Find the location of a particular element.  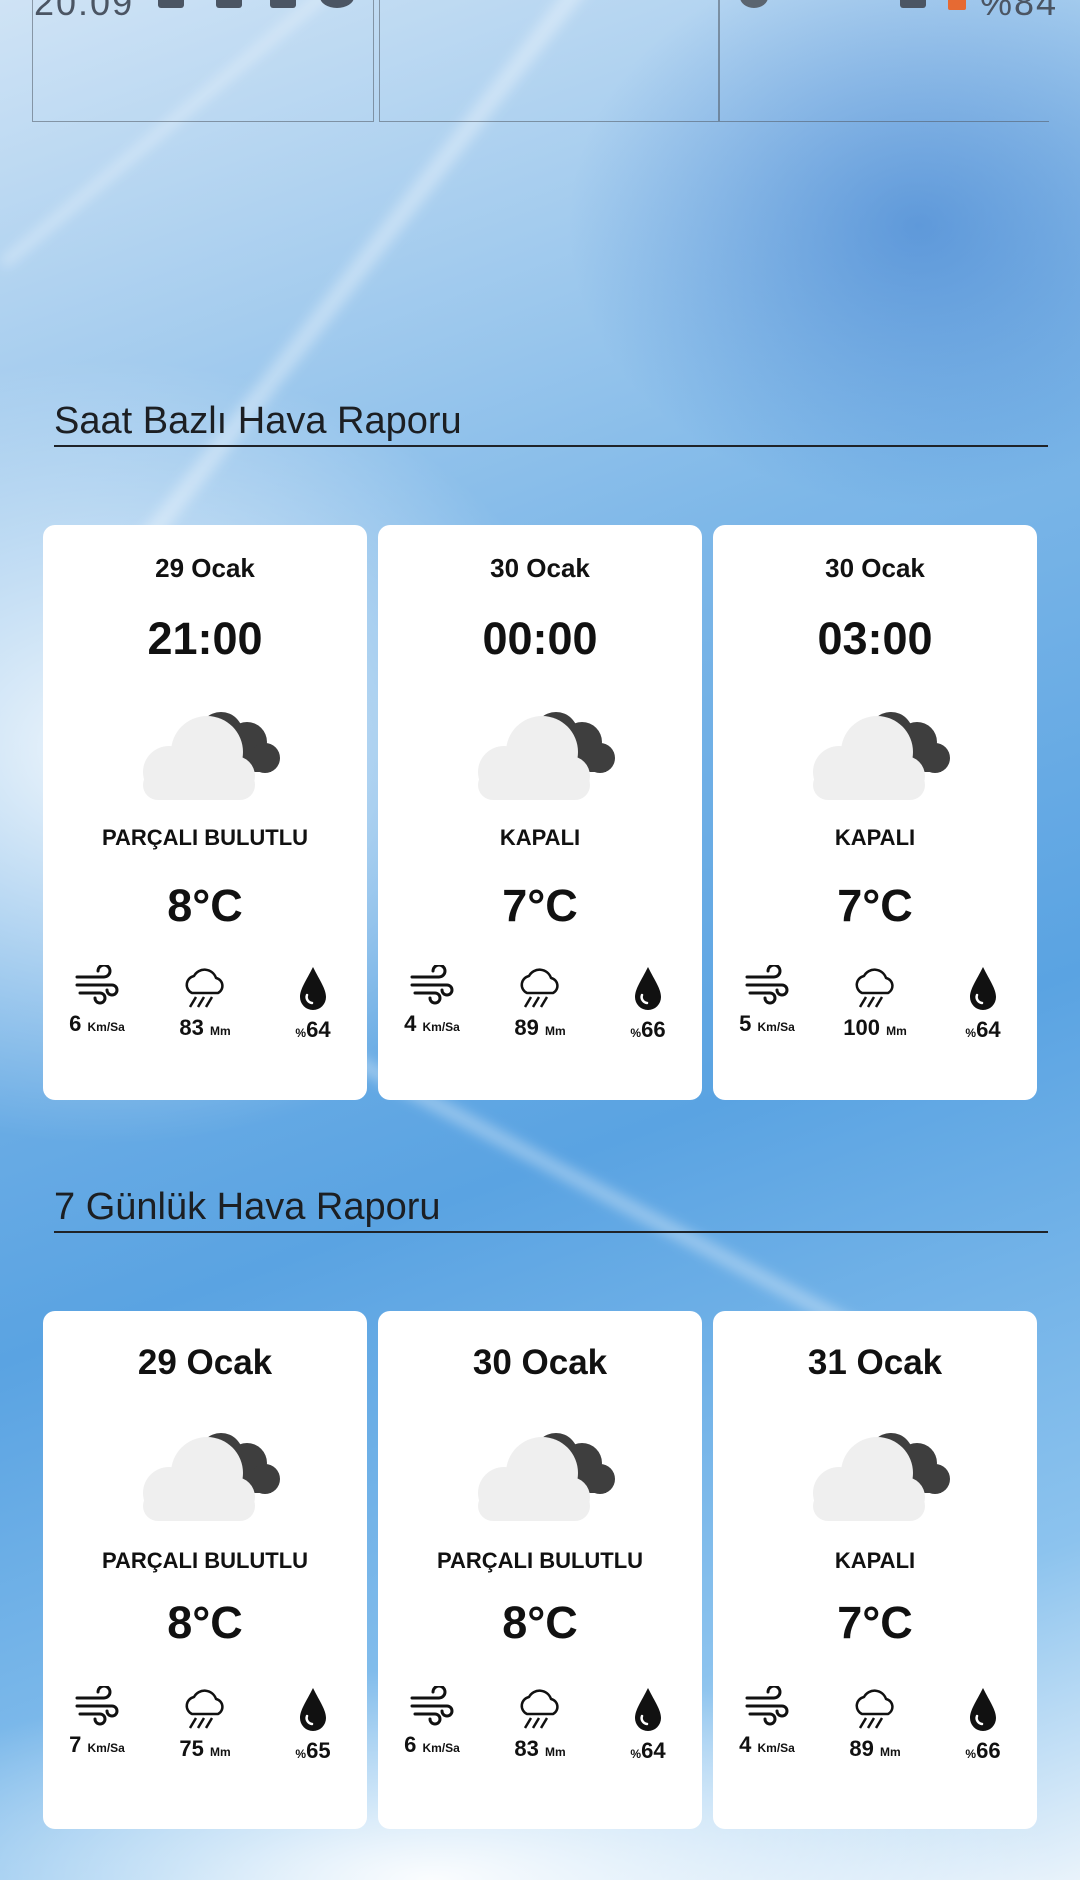

rain-stat: 100 Mm is located at coordinates (875, 1003).